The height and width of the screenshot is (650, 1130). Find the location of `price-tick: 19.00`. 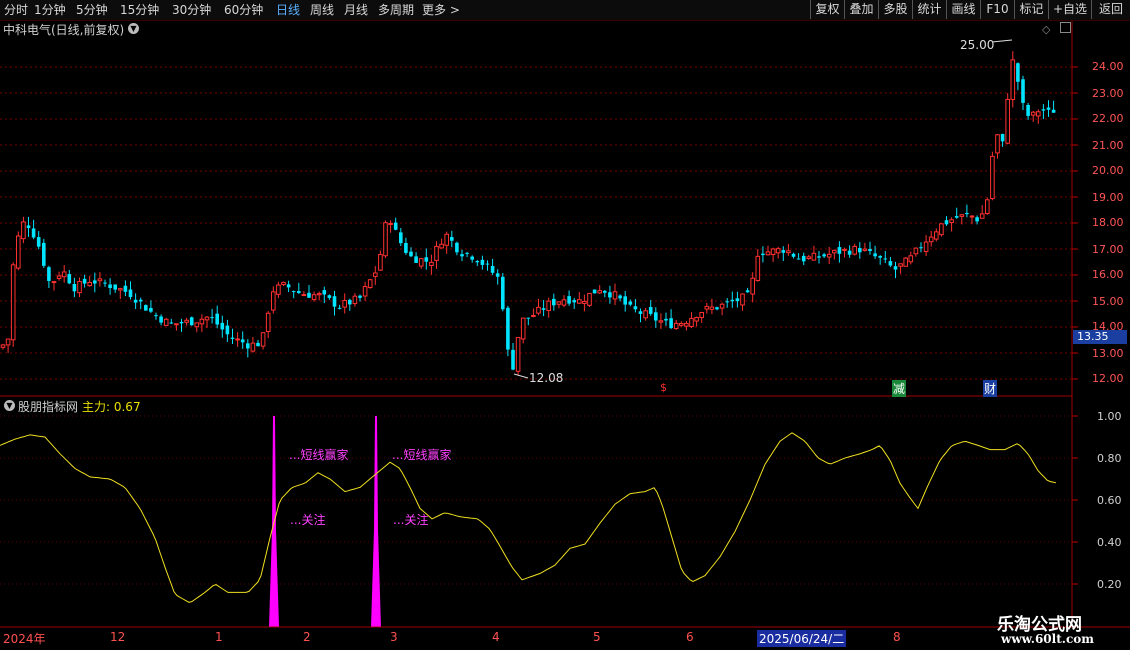

price-tick: 19.00 is located at coordinates (1108, 197).